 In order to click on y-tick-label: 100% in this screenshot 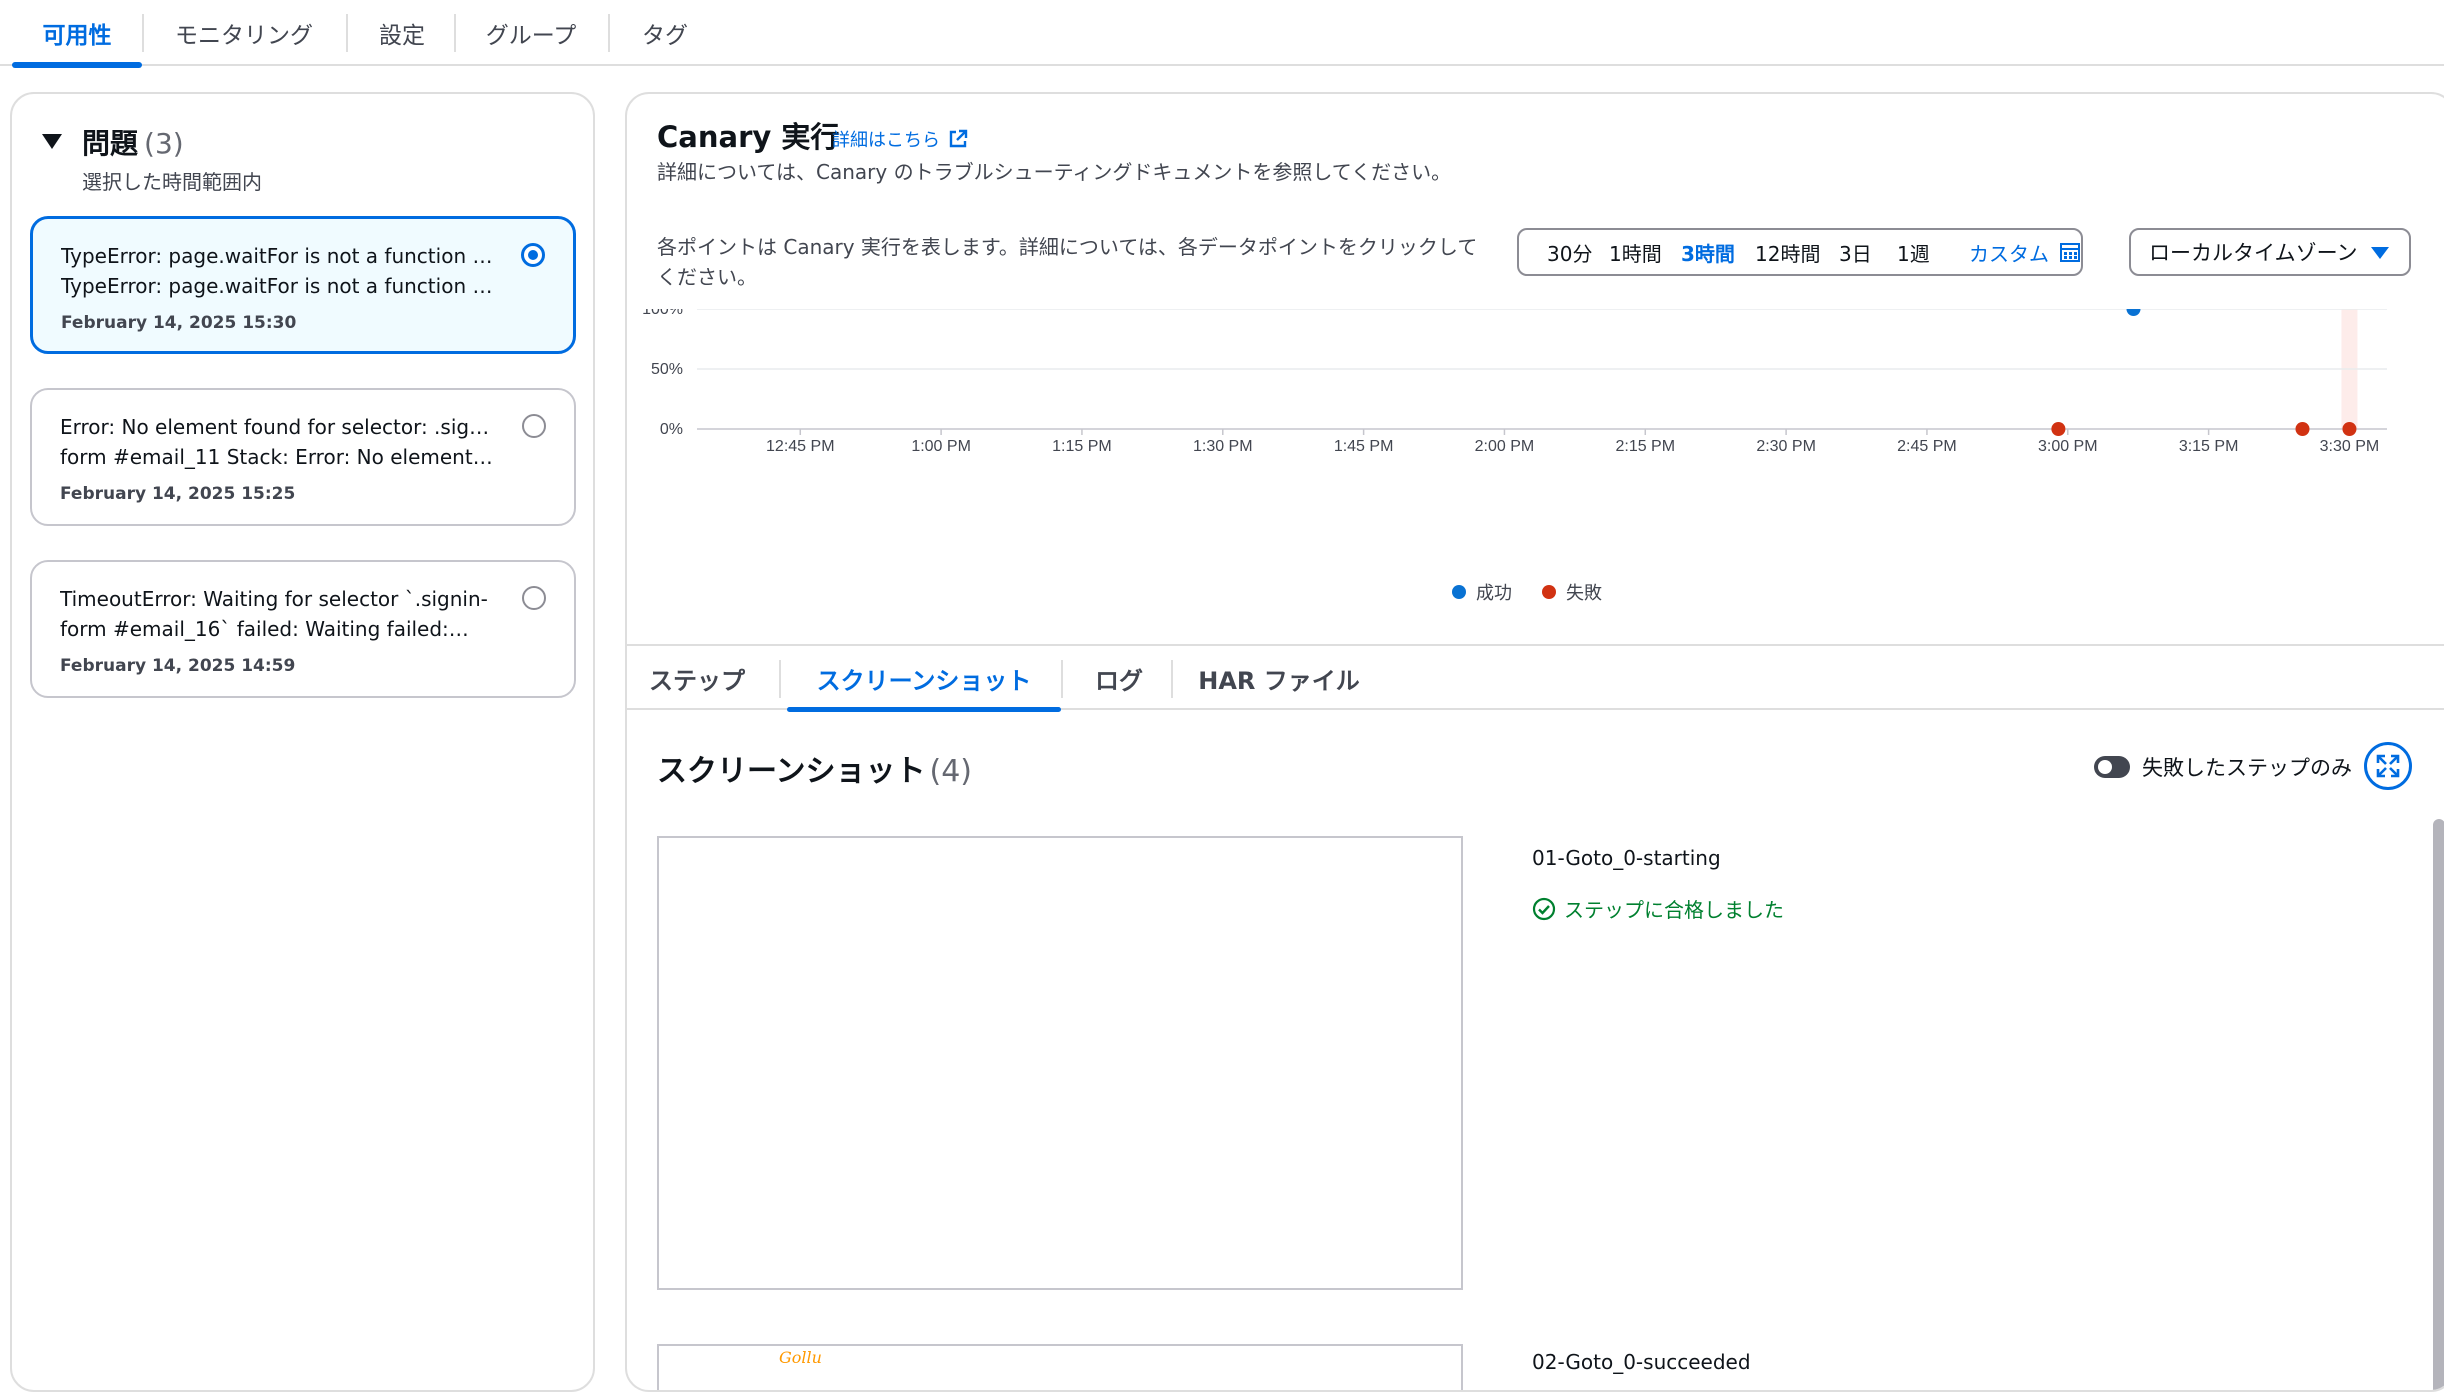, I will do `click(662, 313)`.